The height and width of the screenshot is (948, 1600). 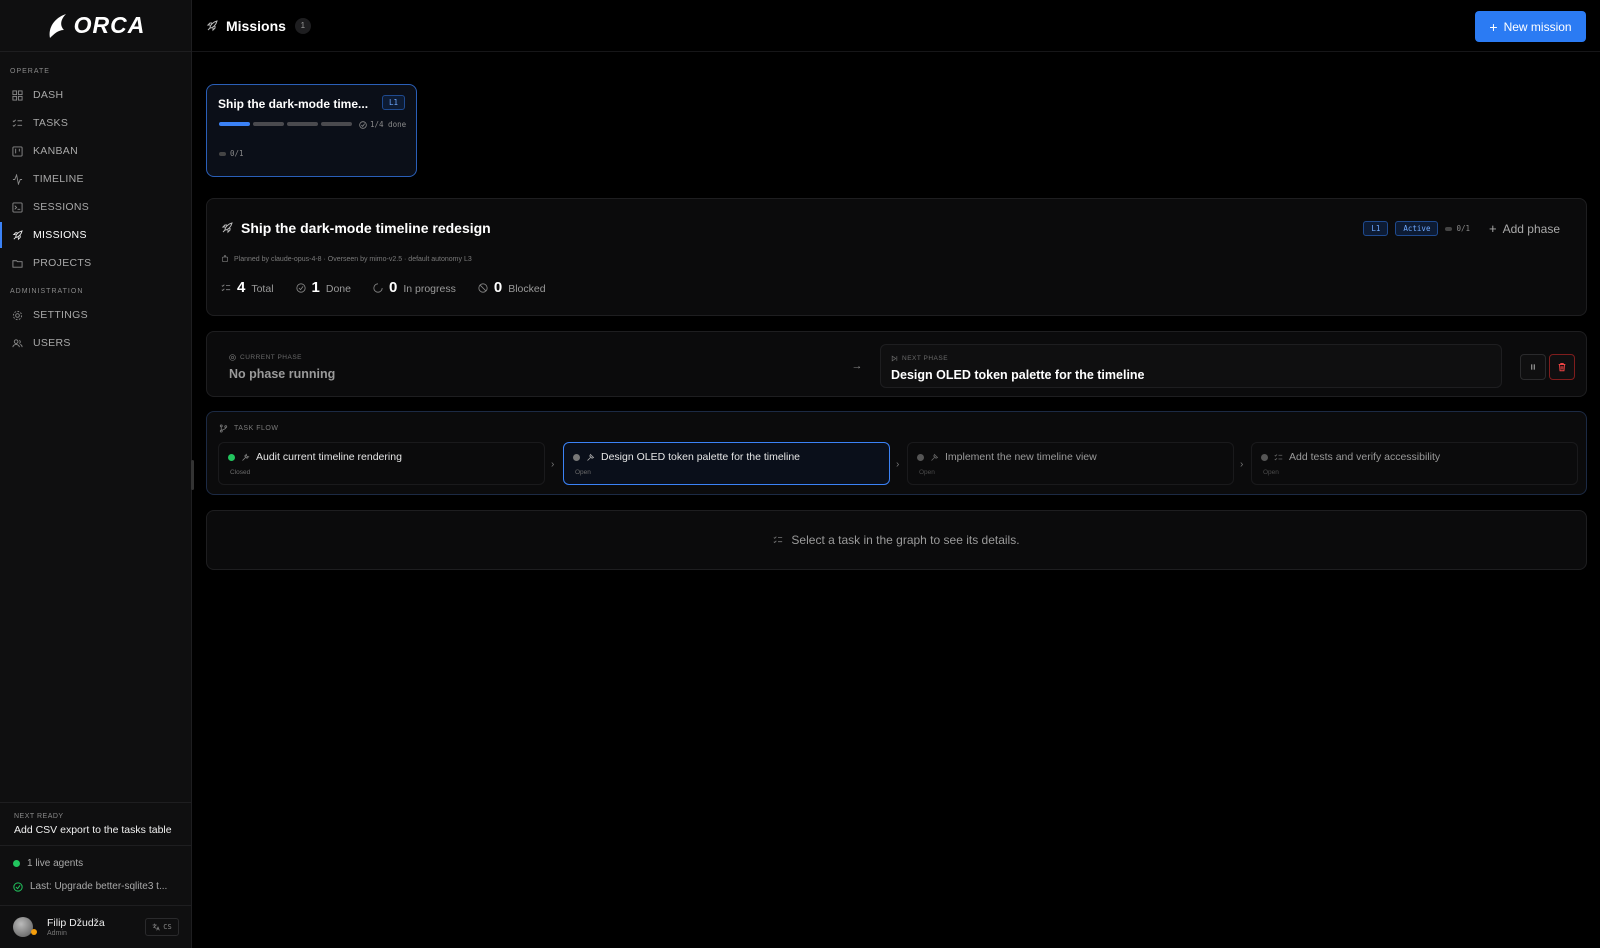 I want to click on mission-detail-title: Ship the dark-mode timeline redesign, so click(x=366, y=228).